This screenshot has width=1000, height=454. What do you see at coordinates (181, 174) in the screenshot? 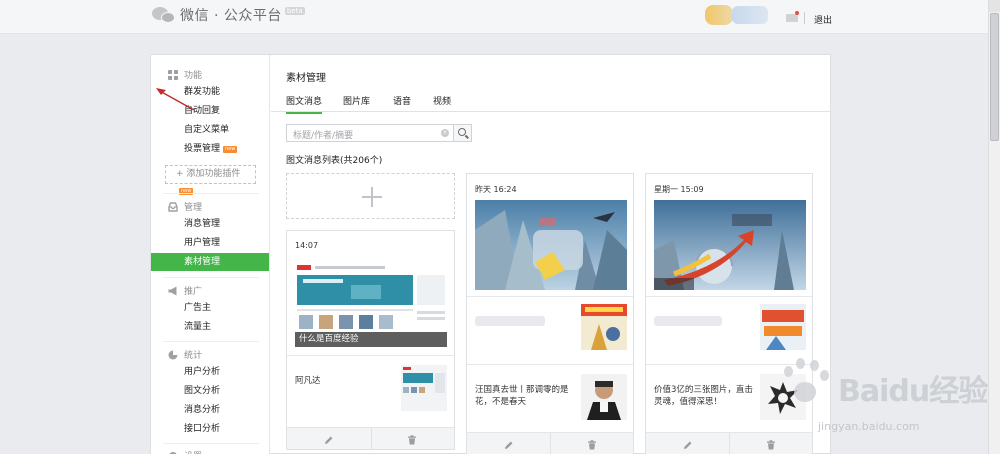
I see `plus-icon: +` at bounding box center [181, 174].